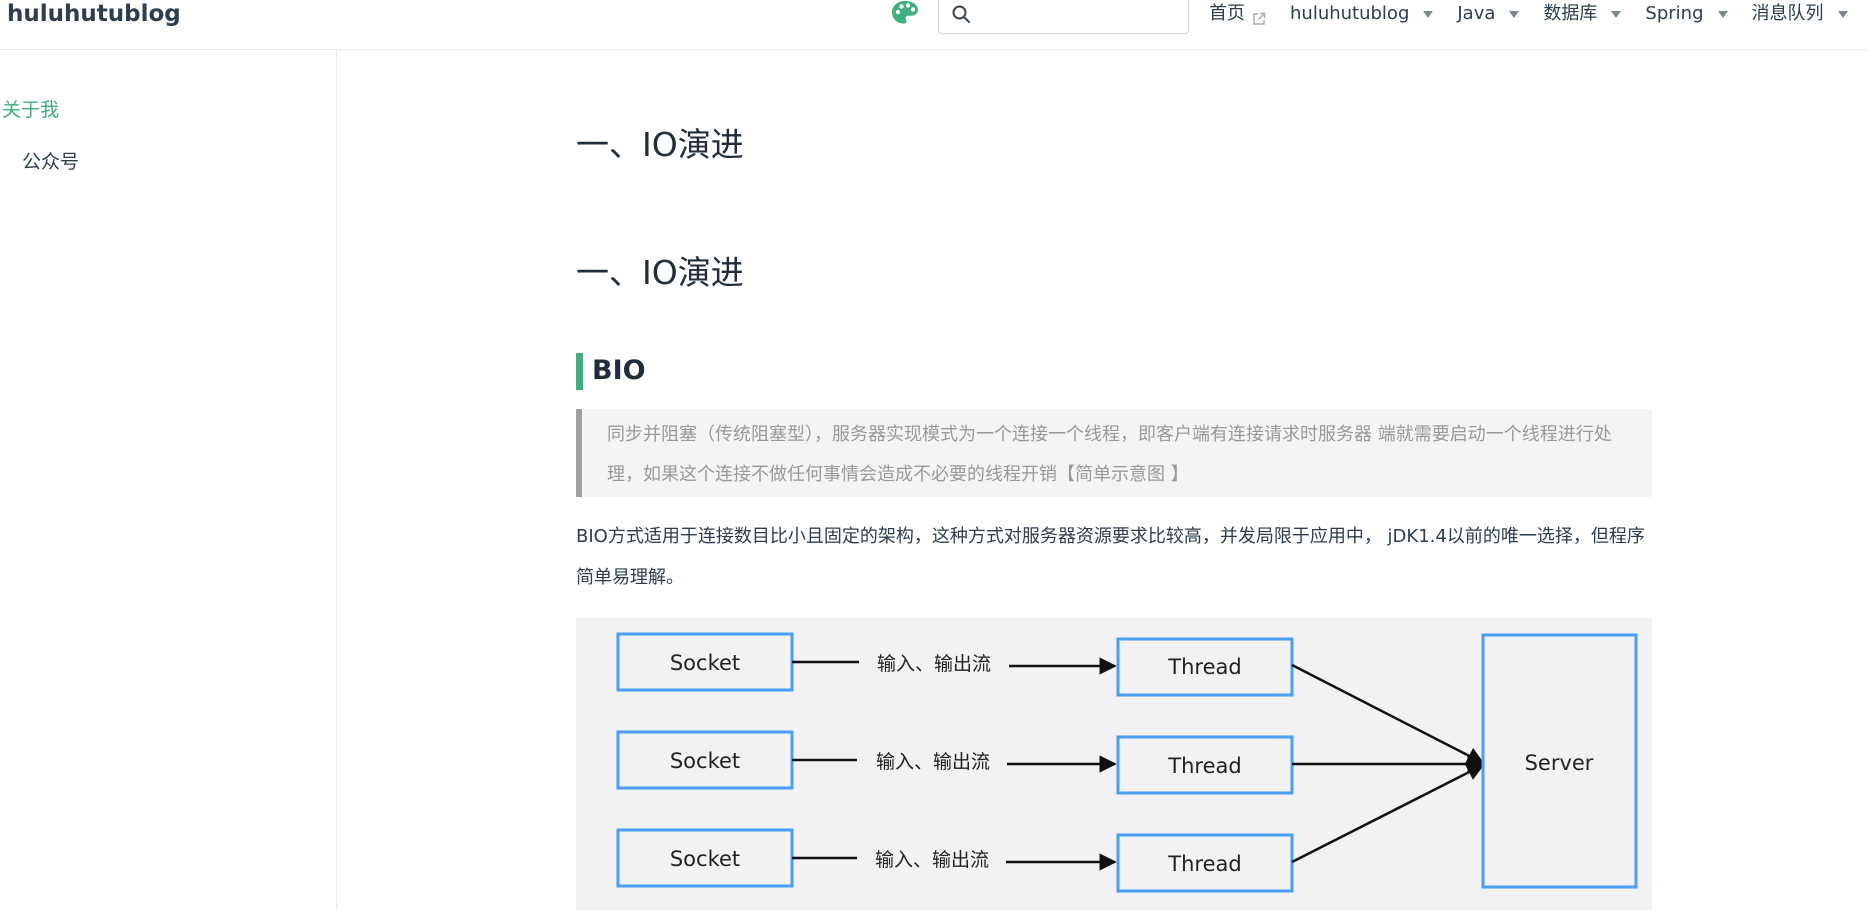 The height and width of the screenshot is (914, 1868). I want to click on section-heading: 一、IO演进, so click(660, 272).